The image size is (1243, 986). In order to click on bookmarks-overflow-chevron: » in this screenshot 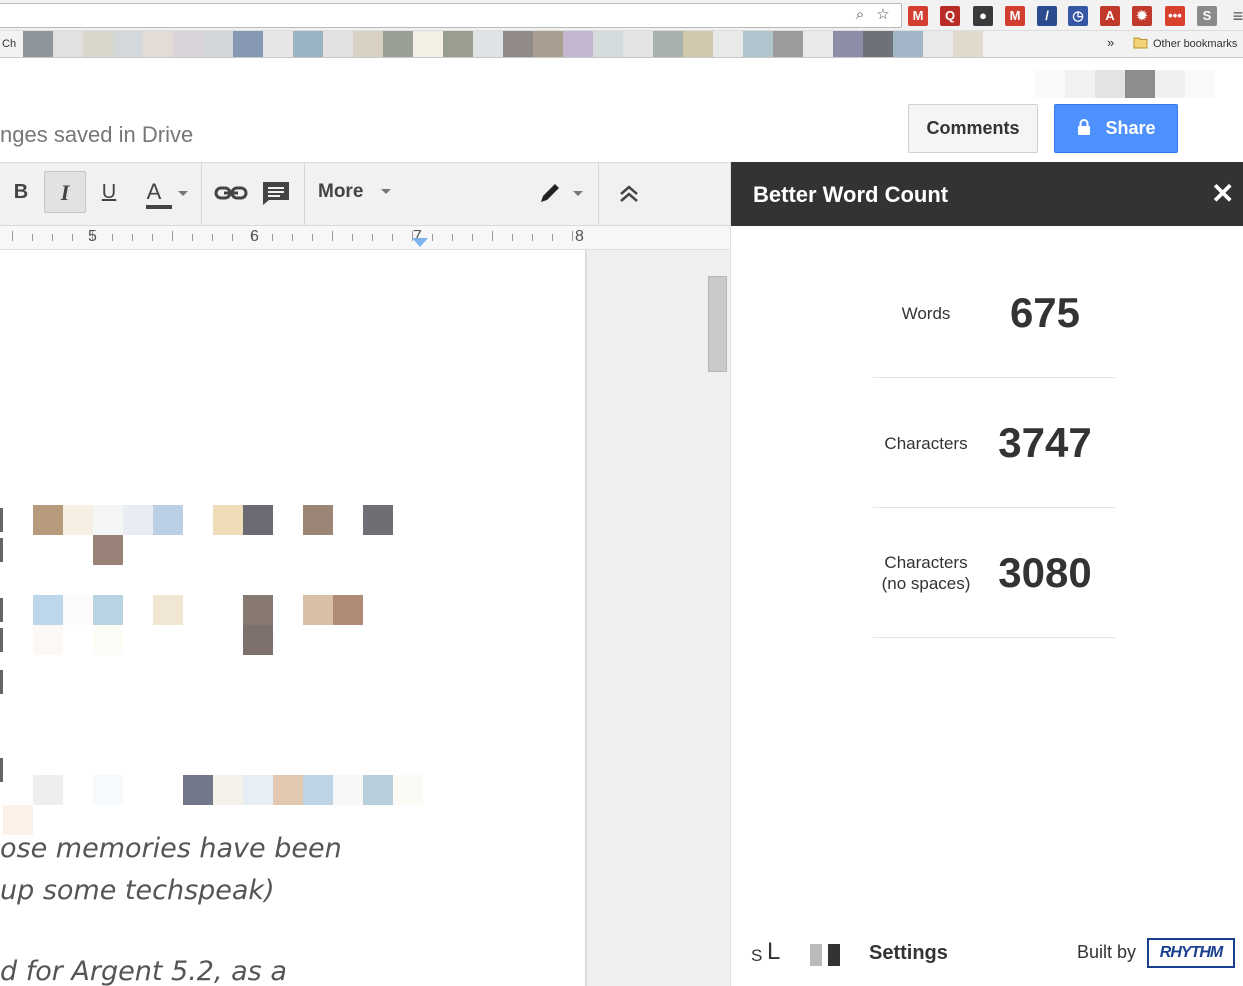, I will do `click(1110, 42)`.